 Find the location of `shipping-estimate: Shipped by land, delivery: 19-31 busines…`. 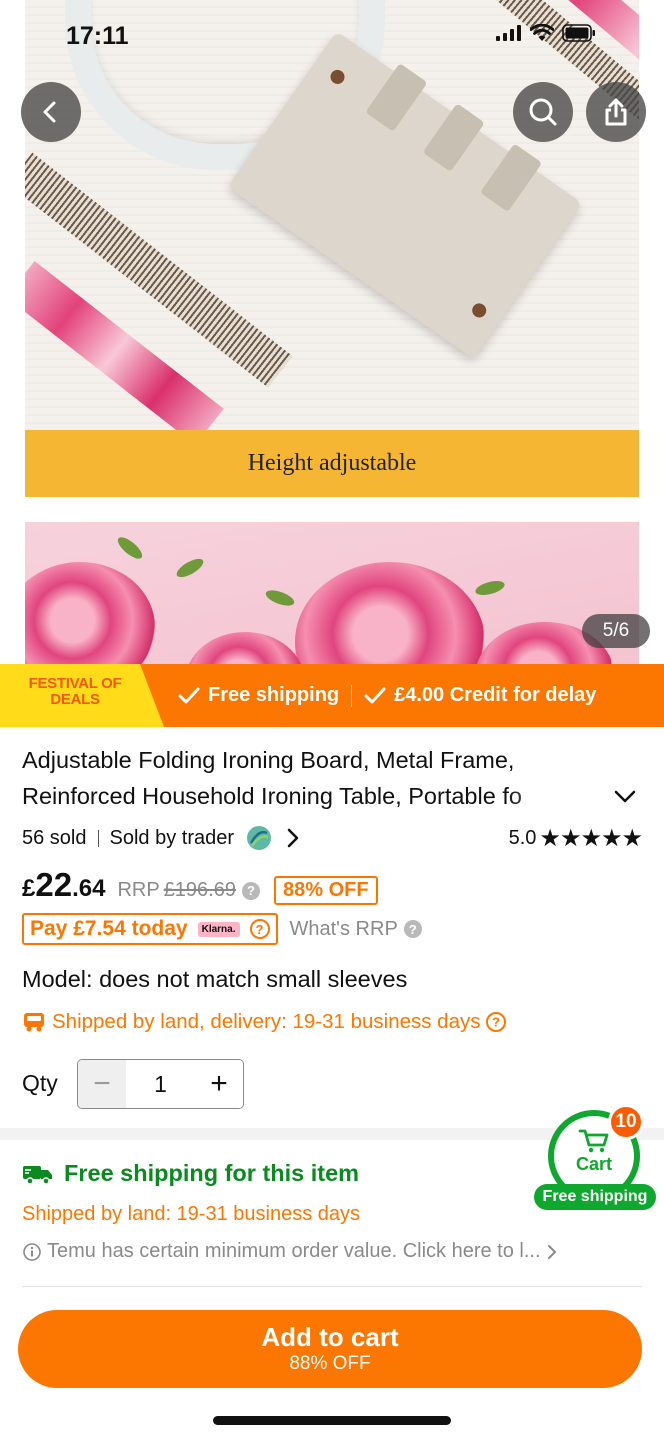

shipping-estimate: Shipped by land, delivery: 19-31 busines… is located at coordinates (264, 1022).